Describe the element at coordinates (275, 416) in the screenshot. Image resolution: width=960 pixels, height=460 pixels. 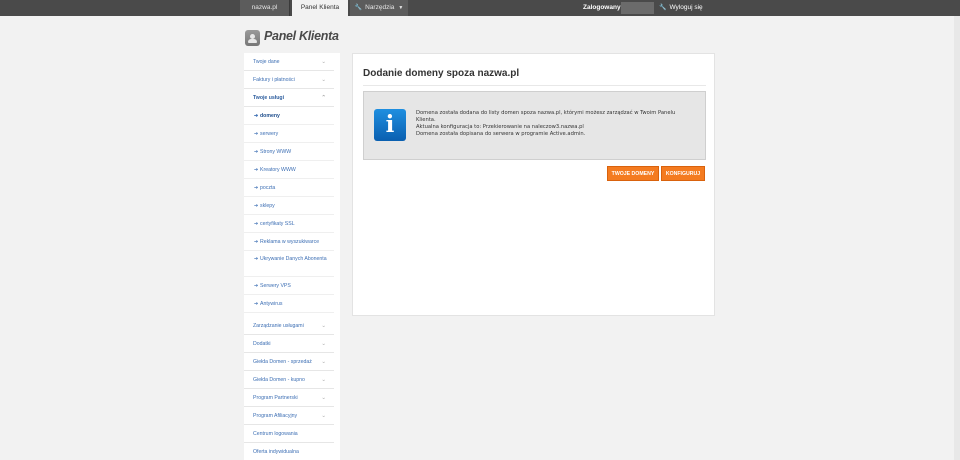
I see `sidebar-item-label: Program Afiliacyjny` at that location.